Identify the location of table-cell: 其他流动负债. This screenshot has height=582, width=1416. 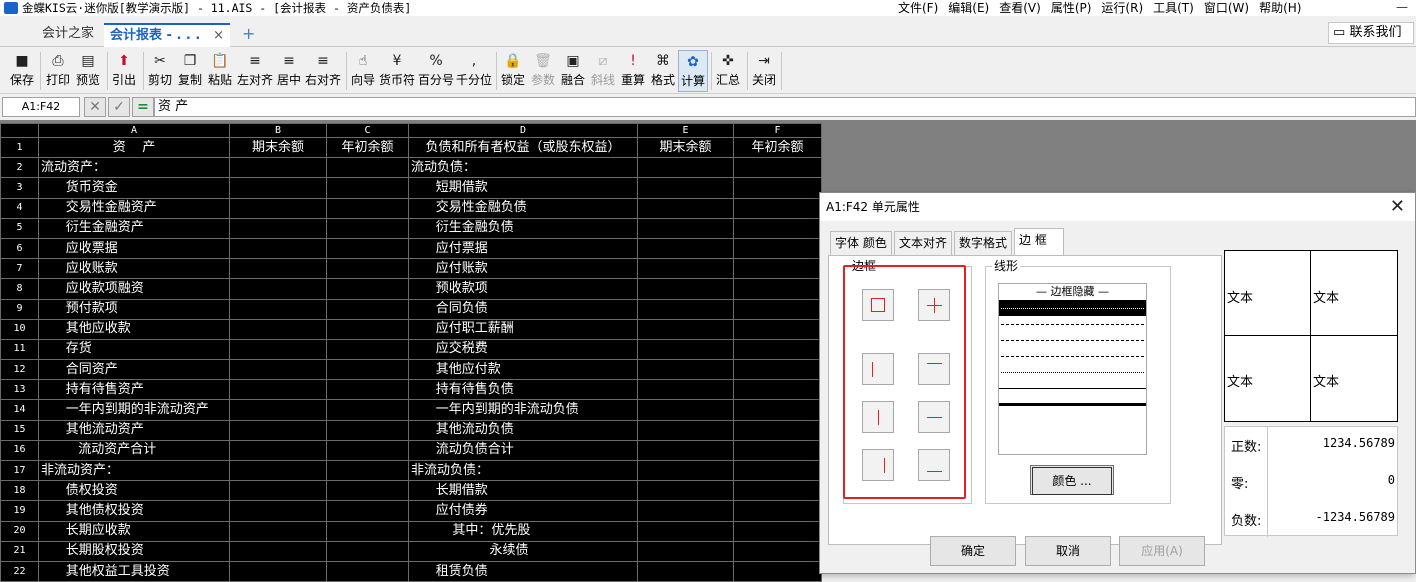
(523, 430).